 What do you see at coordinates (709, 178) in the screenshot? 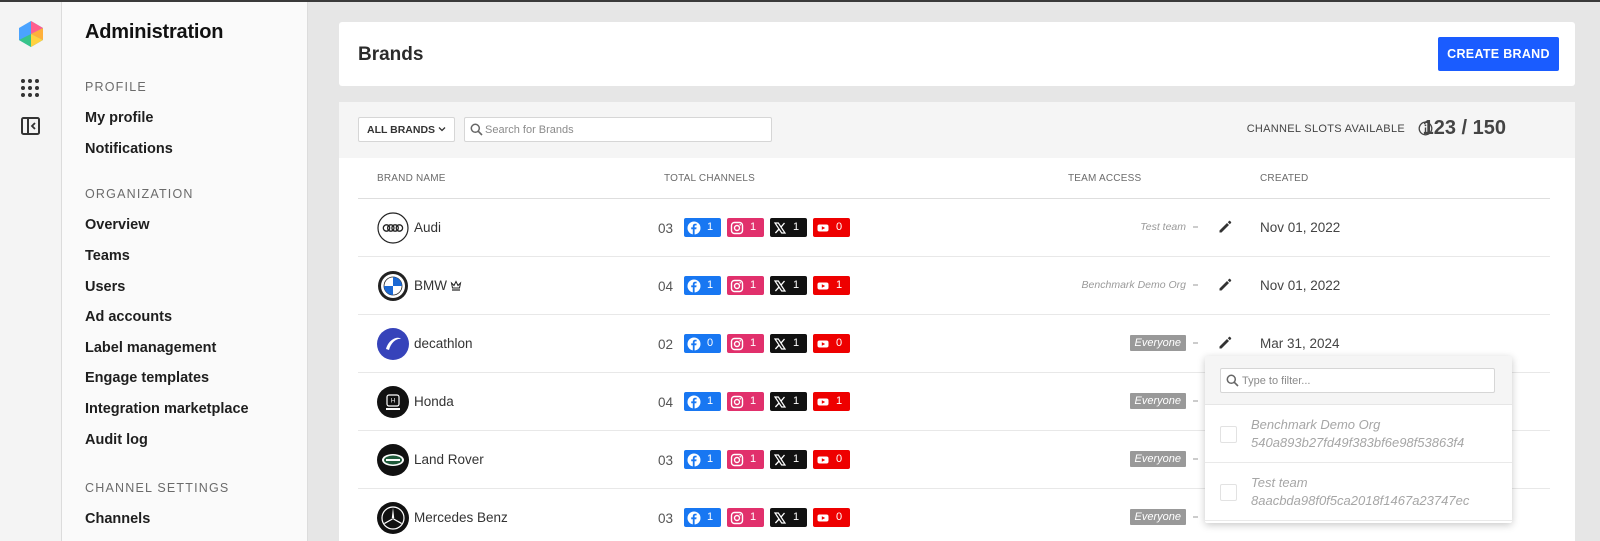
I see `col-total-channels: TOTAL CHANNELS` at bounding box center [709, 178].